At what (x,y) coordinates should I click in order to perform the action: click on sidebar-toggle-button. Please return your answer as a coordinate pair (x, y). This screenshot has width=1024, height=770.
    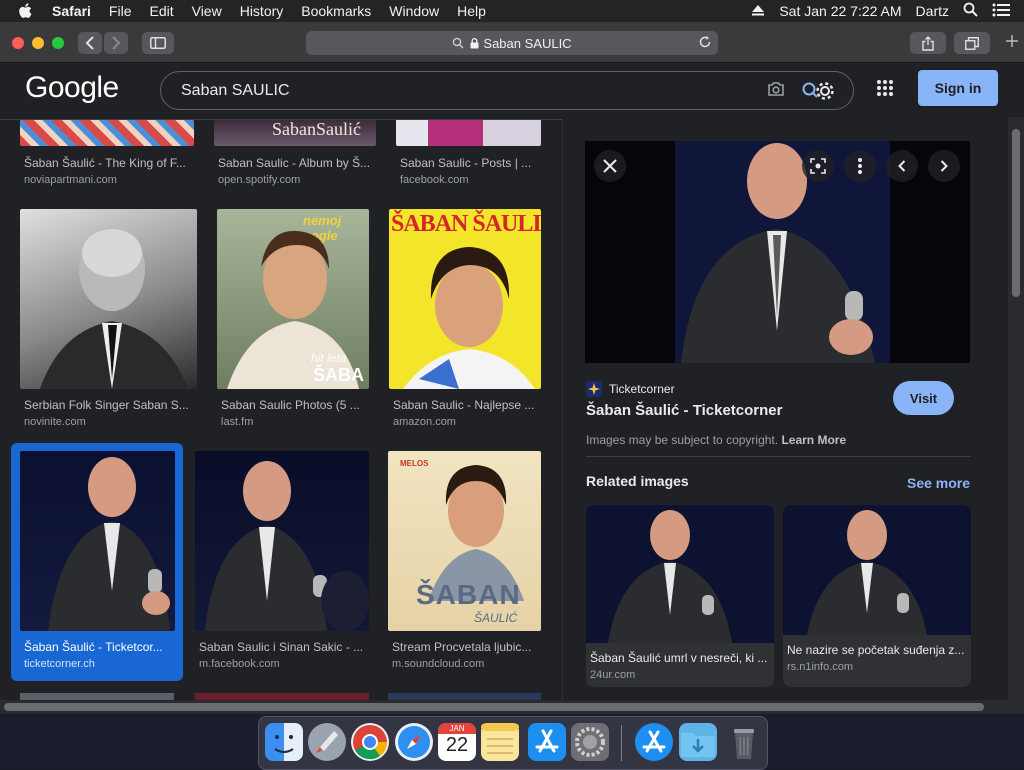
    Looking at the image, I should click on (158, 43).